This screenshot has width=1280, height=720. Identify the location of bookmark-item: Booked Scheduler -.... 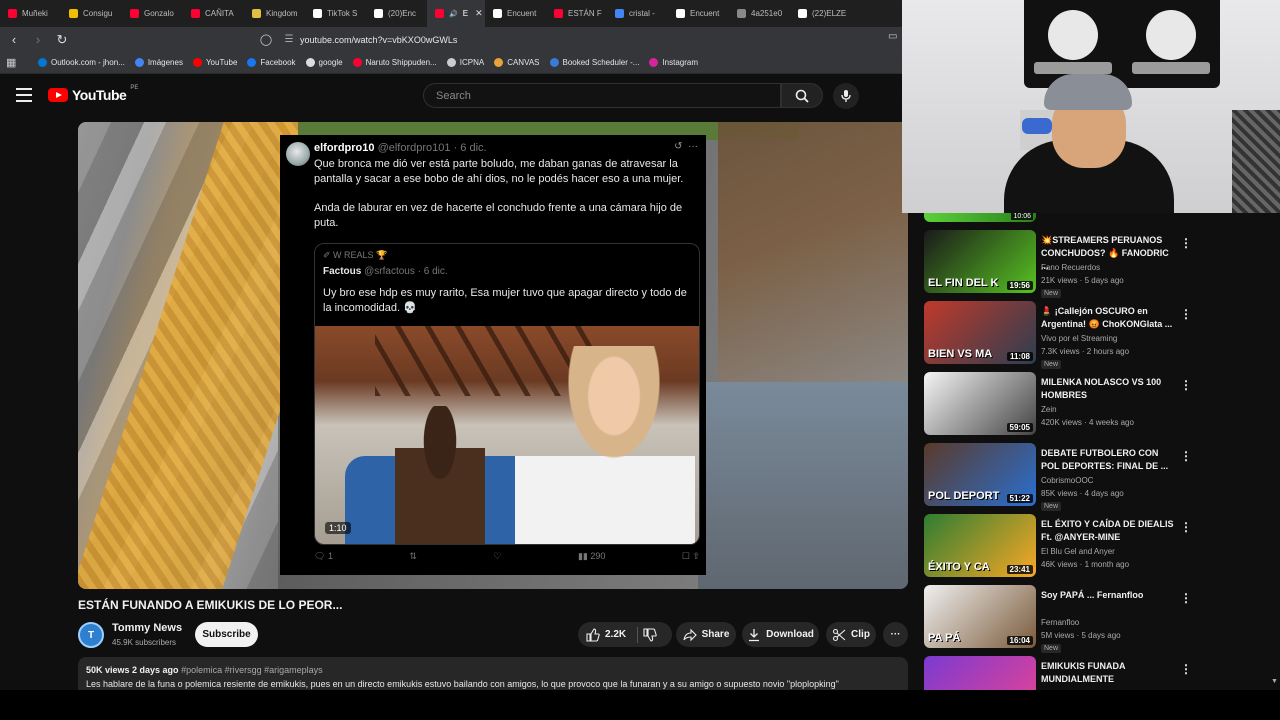
(594, 62).